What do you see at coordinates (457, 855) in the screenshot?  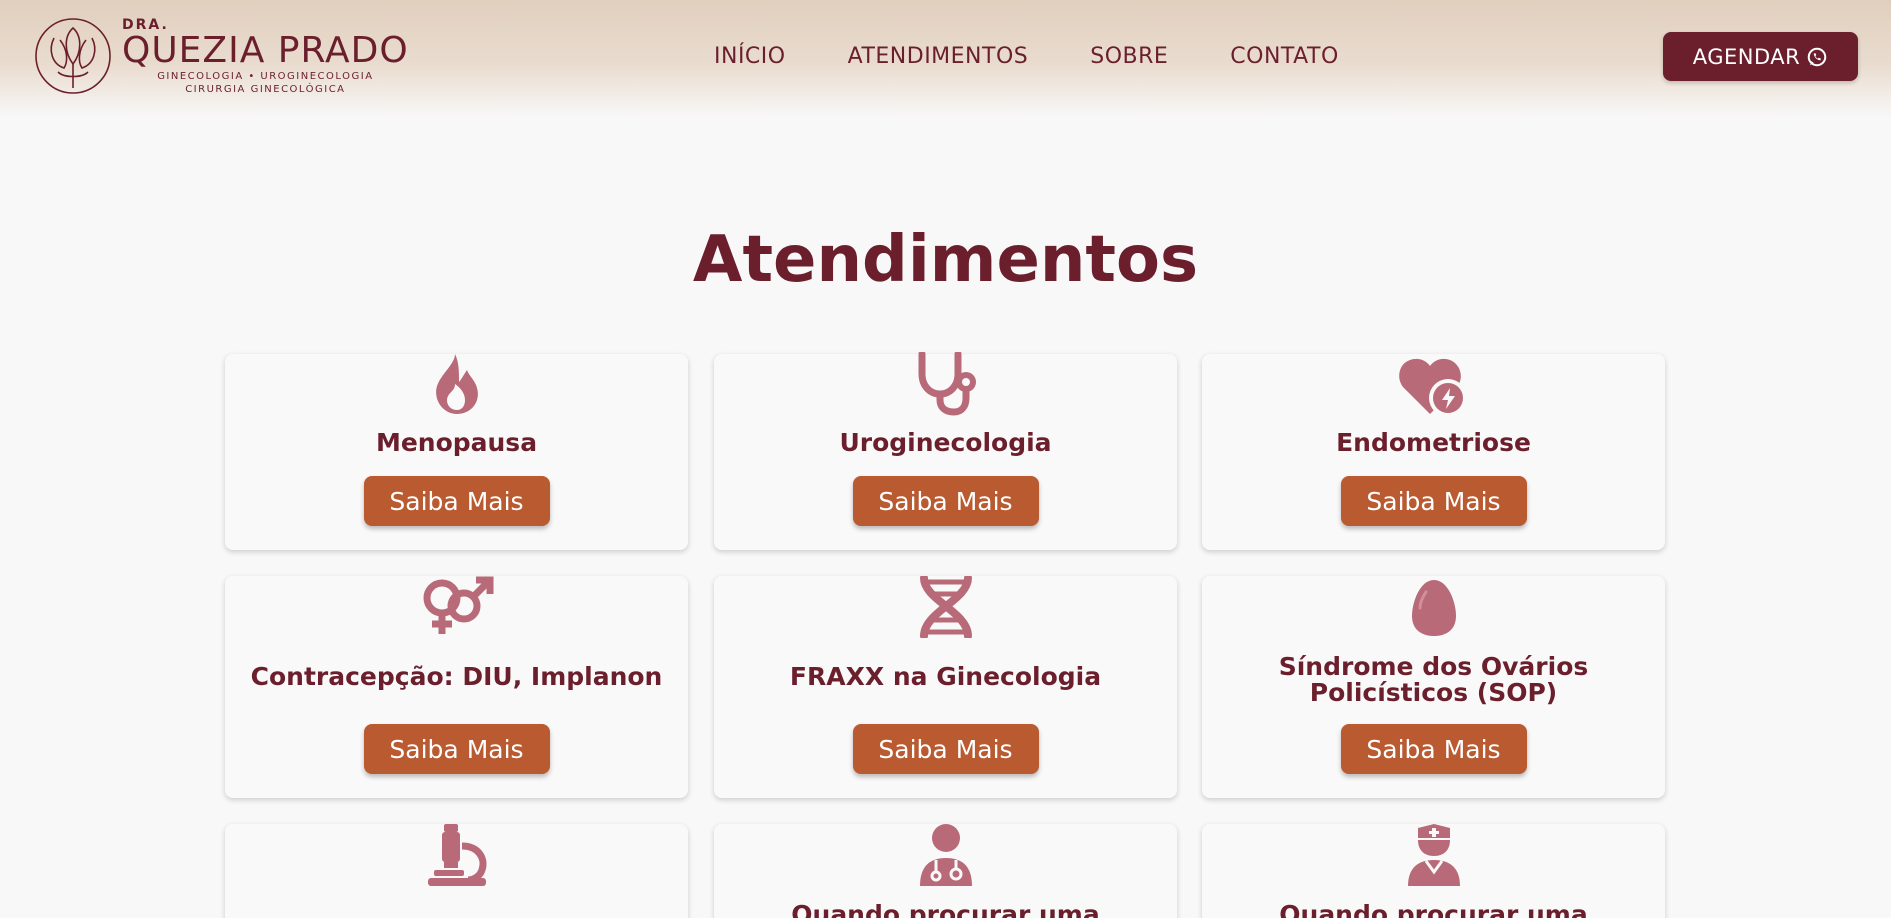 I see `microscope-icon` at bounding box center [457, 855].